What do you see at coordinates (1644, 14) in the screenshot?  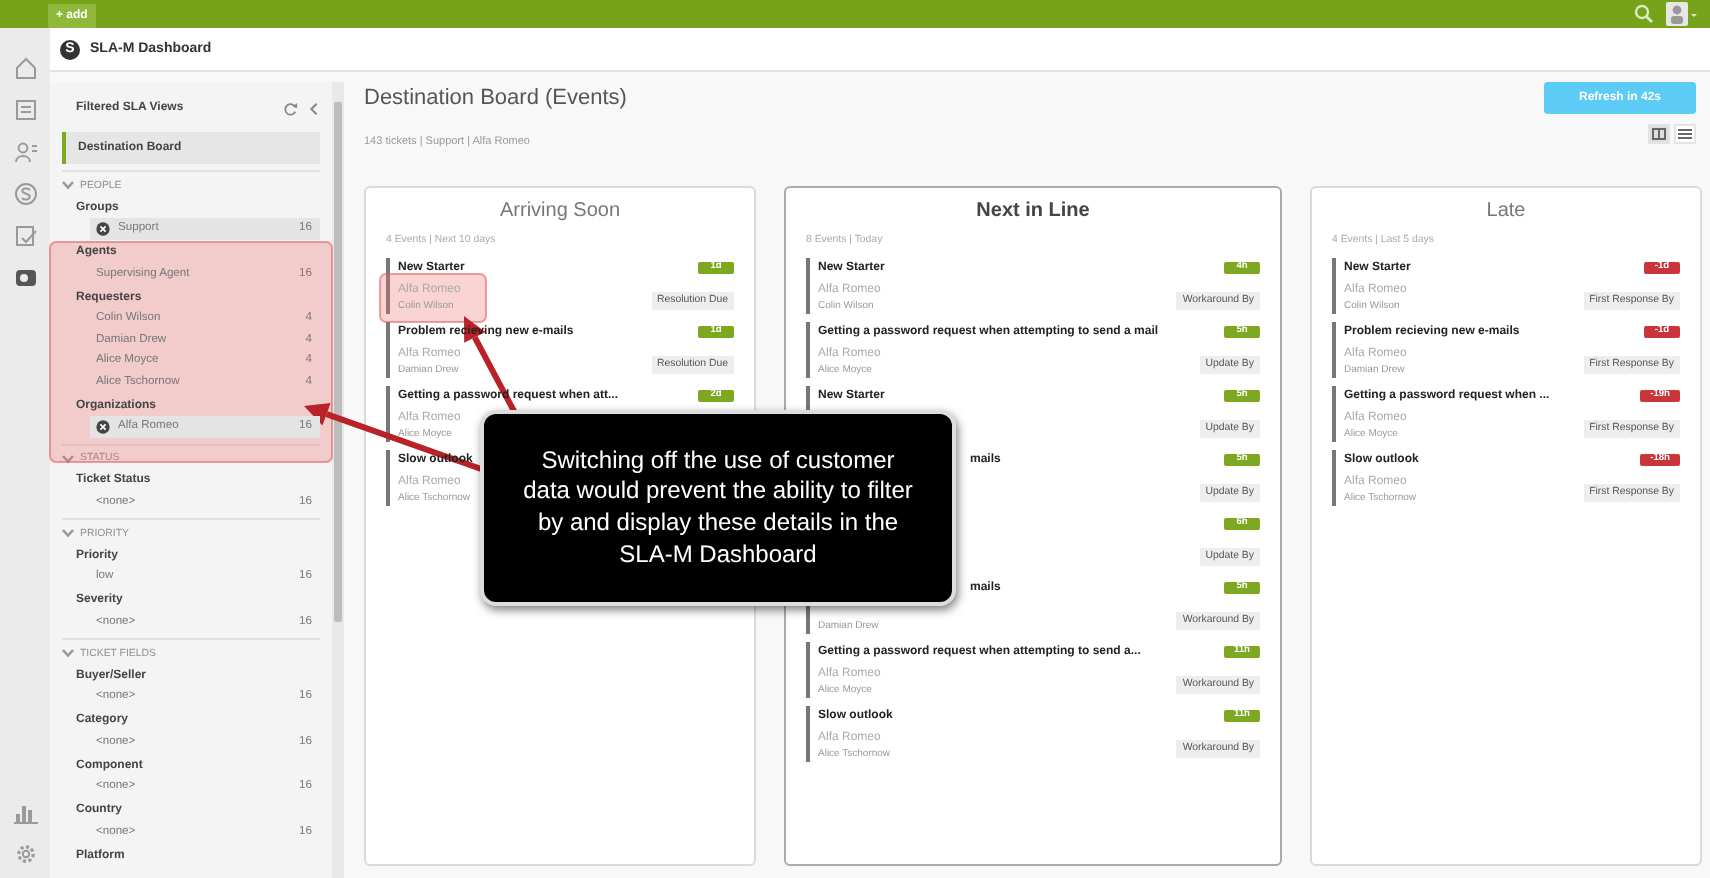 I see `search-icon` at bounding box center [1644, 14].